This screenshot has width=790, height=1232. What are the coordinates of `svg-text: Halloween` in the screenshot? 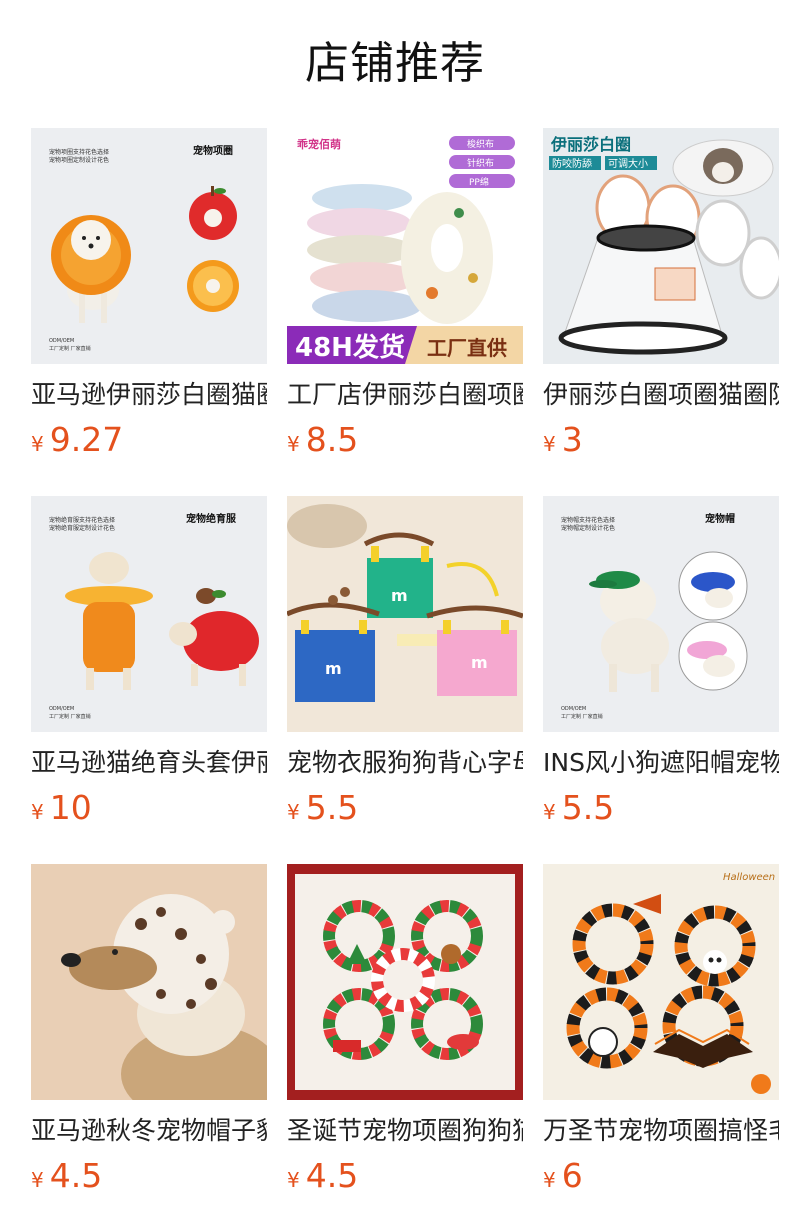 It's located at (749, 877).